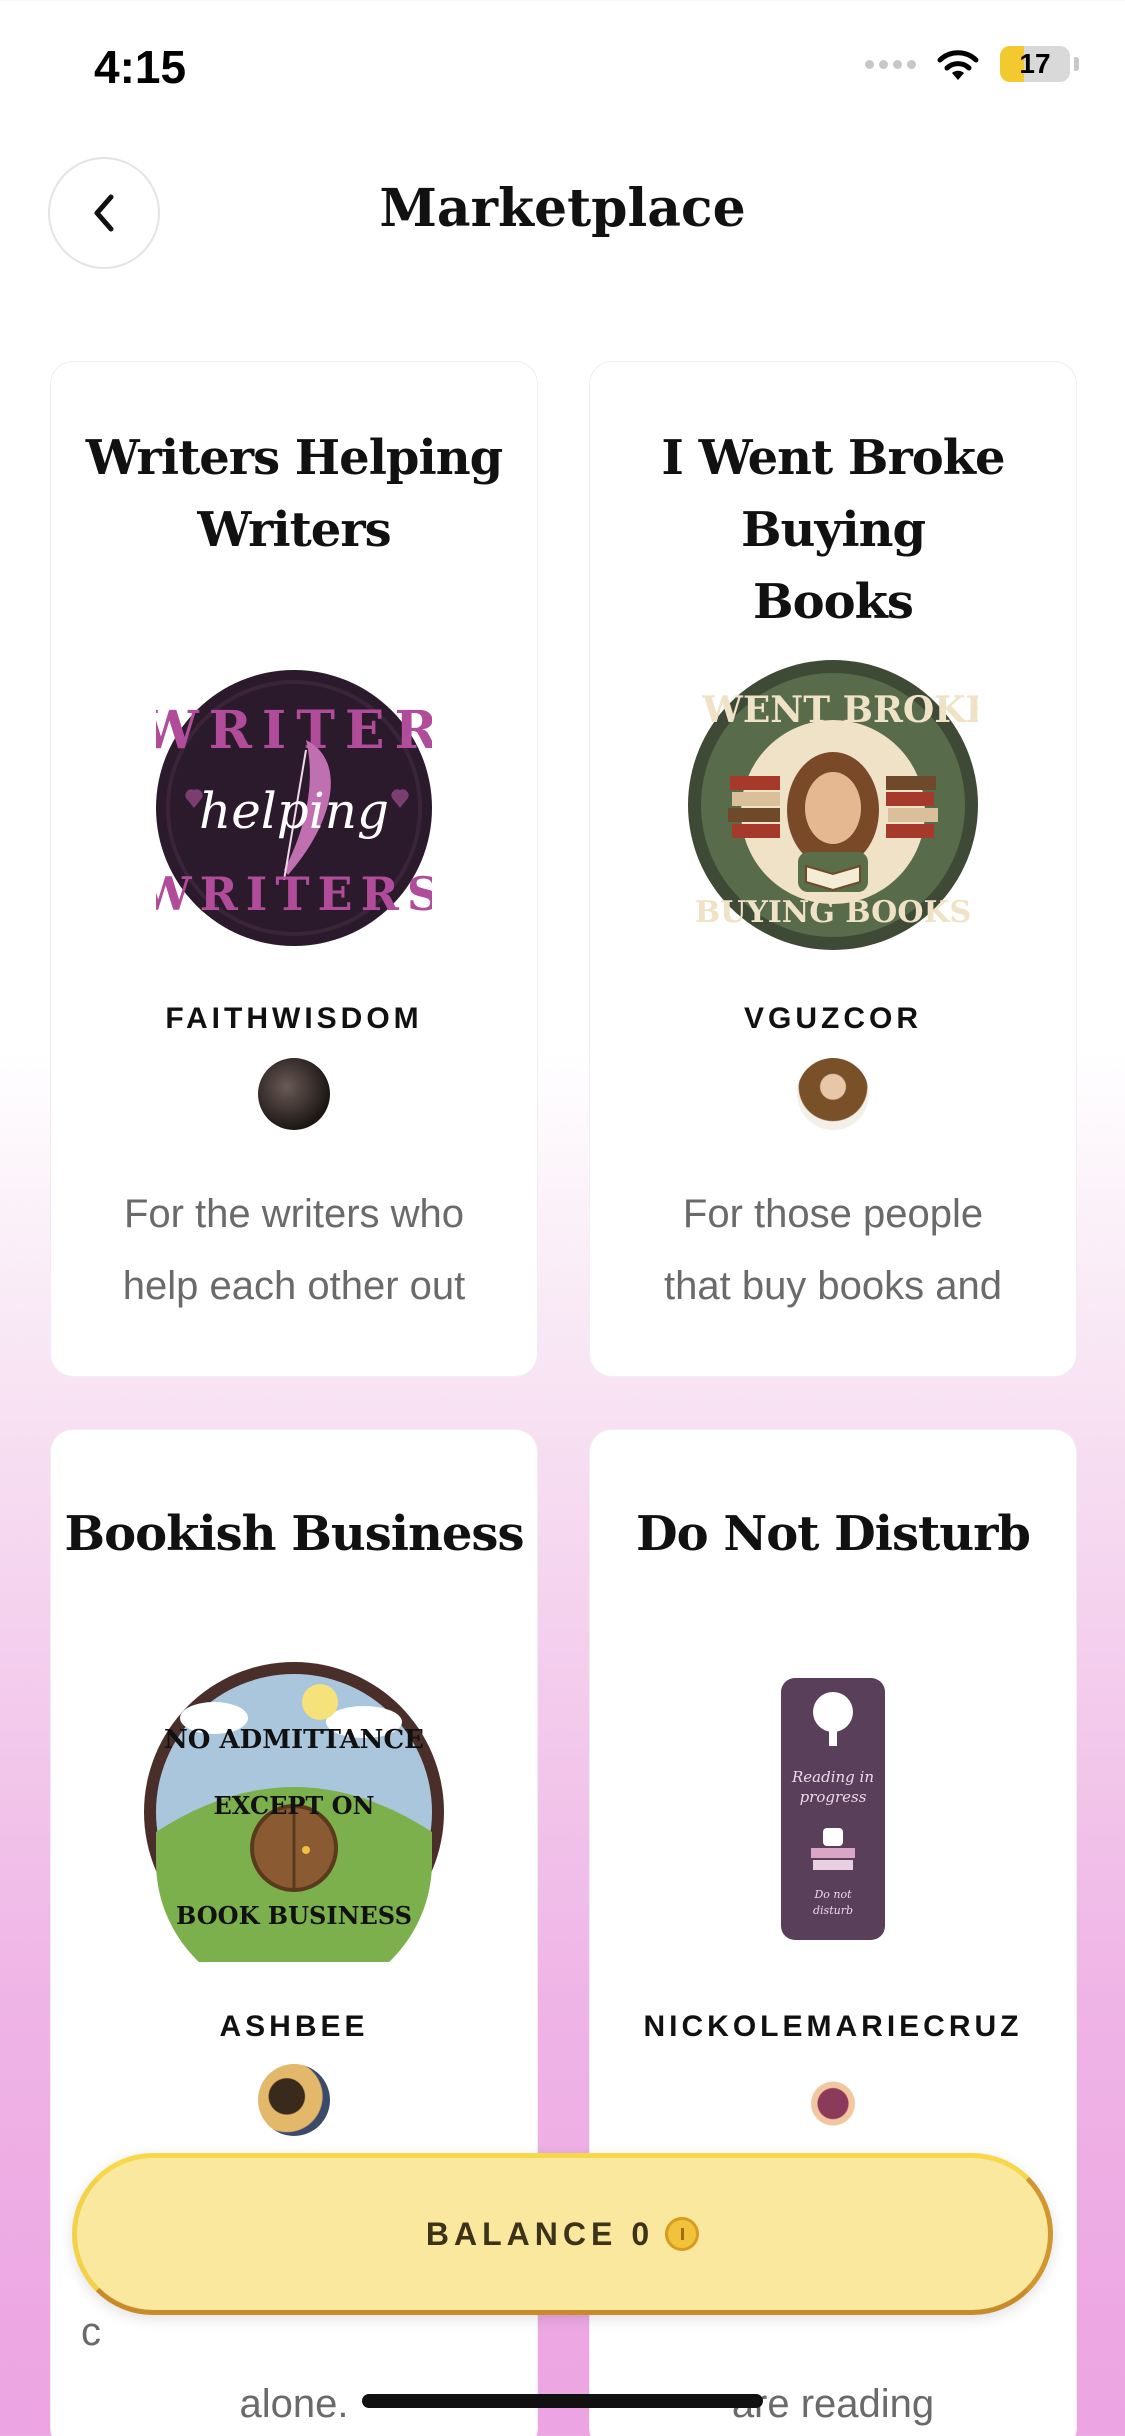 This screenshot has height=2436, width=1125. What do you see at coordinates (958, 65) in the screenshot?
I see `wifi-icon` at bounding box center [958, 65].